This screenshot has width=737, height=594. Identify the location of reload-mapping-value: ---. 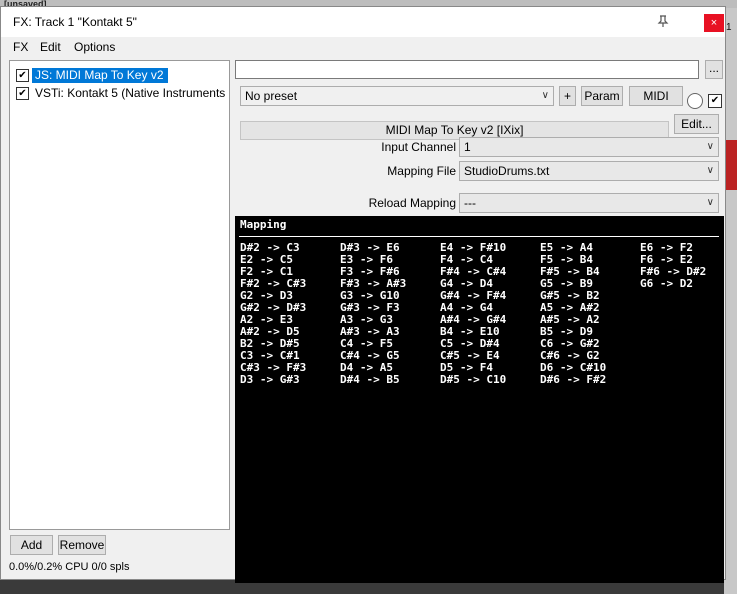
(470, 203).